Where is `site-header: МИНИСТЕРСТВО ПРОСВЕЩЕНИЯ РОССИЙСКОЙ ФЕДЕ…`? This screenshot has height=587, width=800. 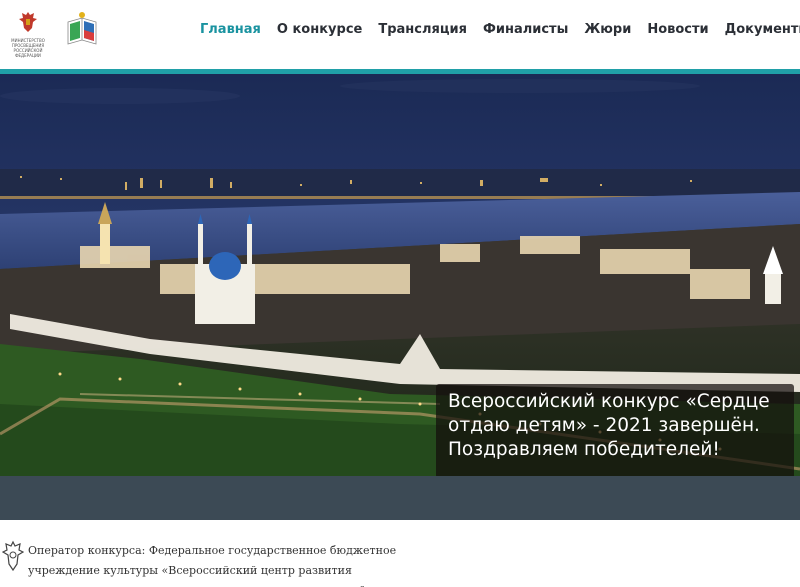
site-header: МИНИСТЕРСТВО ПРОСВЕЩЕНИЯ РОССИЙСКОЙ ФЕДЕ… is located at coordinates (400, 35).